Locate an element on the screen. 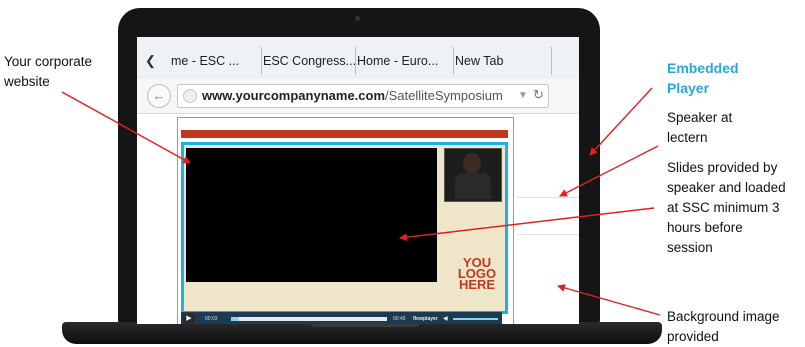  arrow-to-player is located at coordinates (621, 121).